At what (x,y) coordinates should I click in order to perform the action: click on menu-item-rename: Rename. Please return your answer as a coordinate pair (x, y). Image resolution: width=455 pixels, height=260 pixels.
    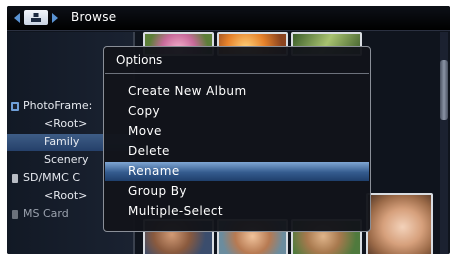
    Looking at the image, I should click on (237, 171).